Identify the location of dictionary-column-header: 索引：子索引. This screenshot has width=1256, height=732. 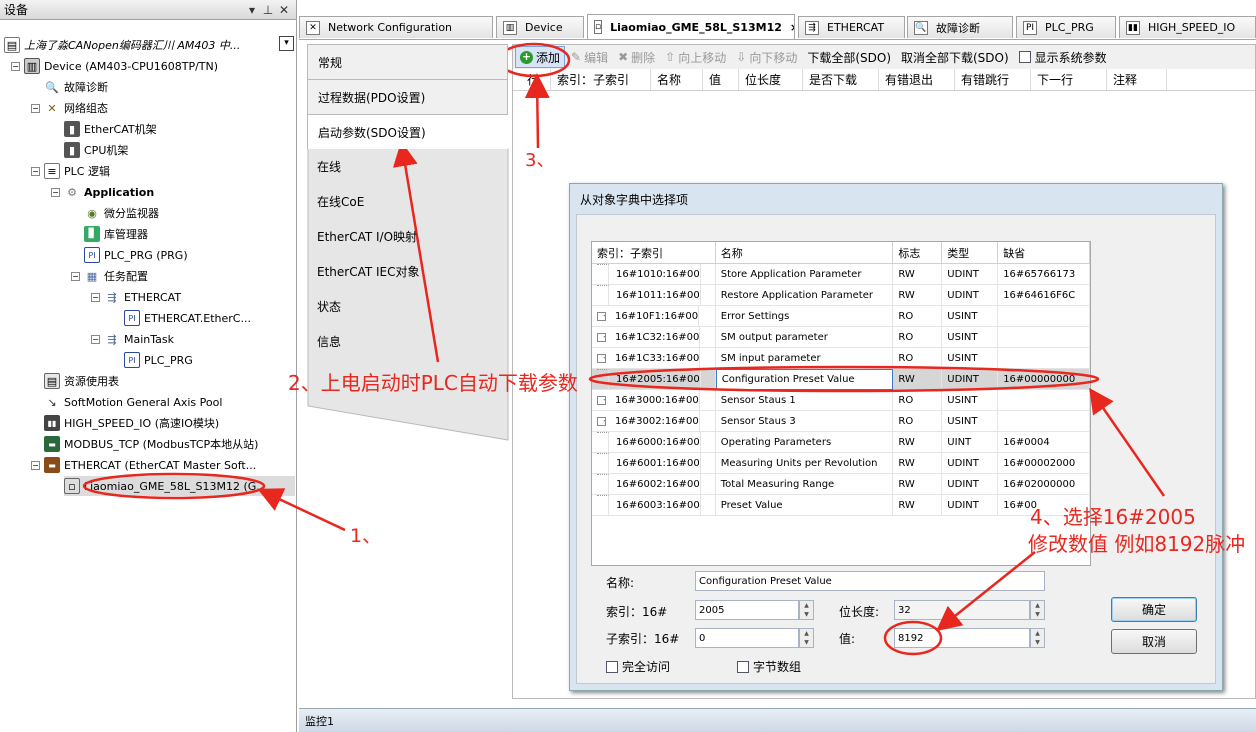
(654, 252).